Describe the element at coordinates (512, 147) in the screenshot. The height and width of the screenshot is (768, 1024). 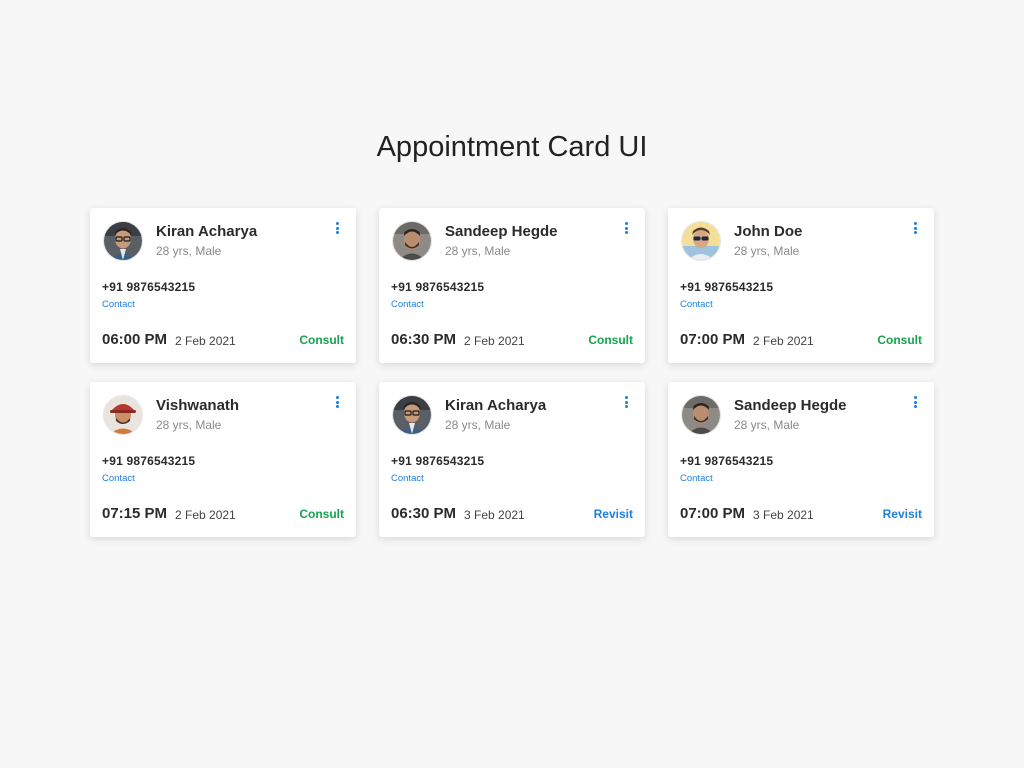
I see `page-title: Appointment Card UI` at that location.